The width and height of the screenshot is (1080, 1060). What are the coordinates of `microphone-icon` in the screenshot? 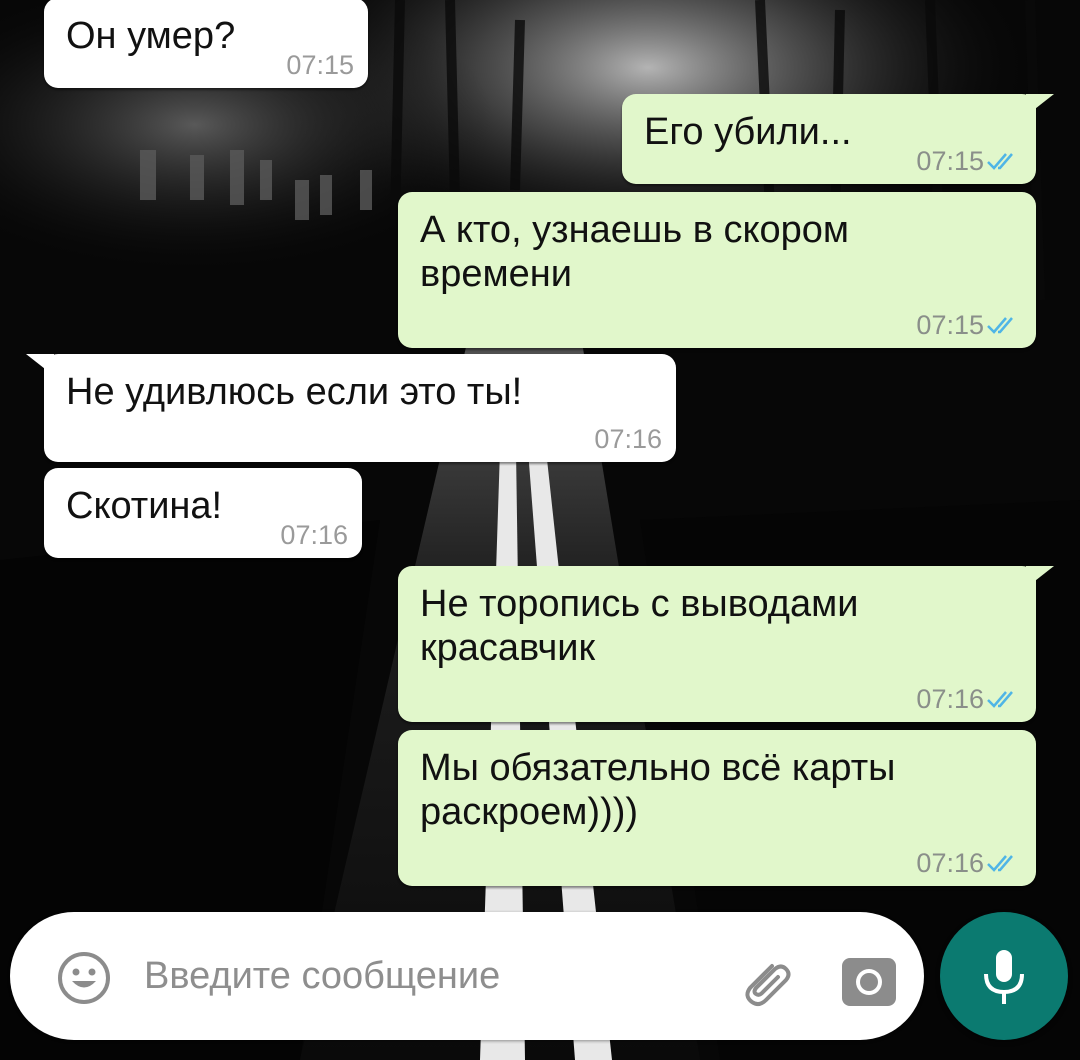 It's located at (1004, 977).